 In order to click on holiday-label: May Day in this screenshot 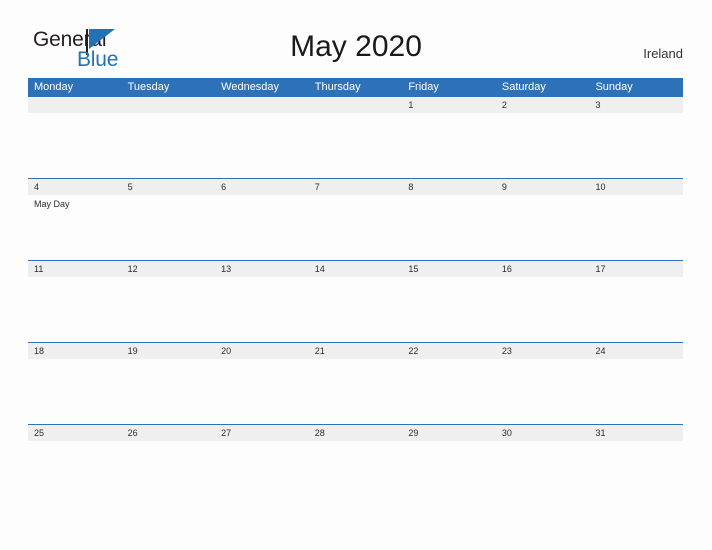, I will do `click(52, 204)`.